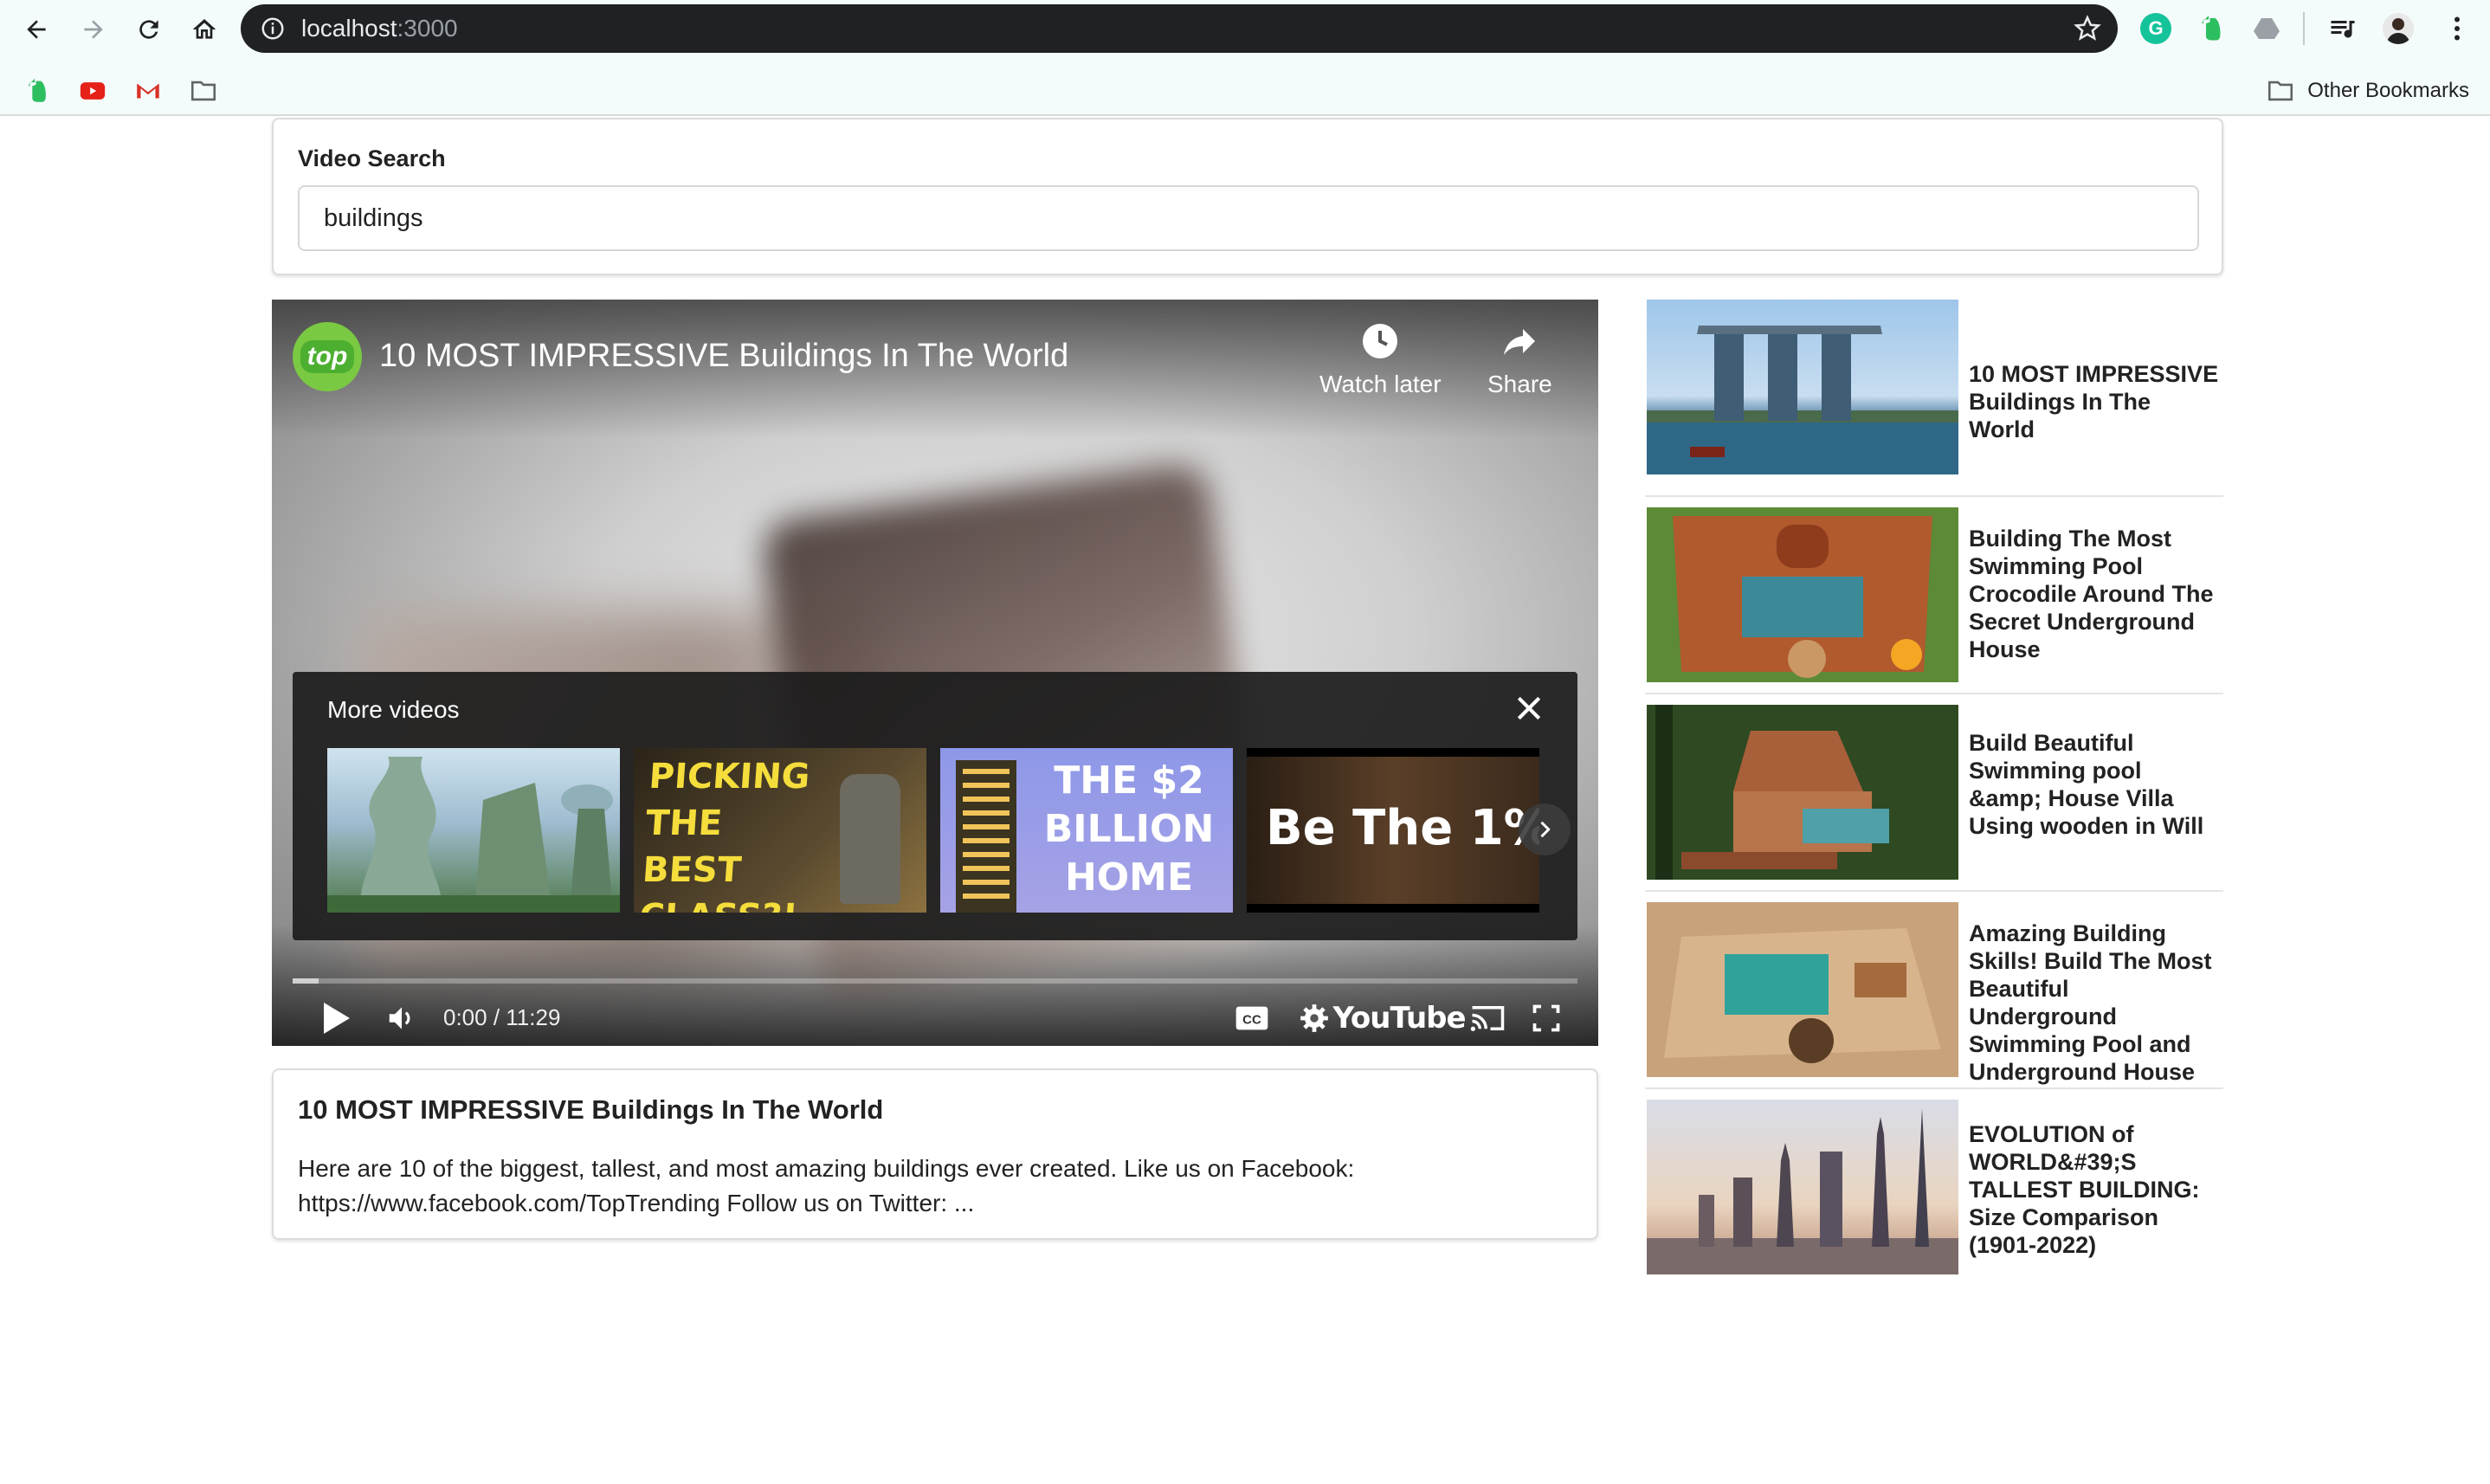 The height and width of the screenshot is (1484, 2490). I want to click on profile-avatar, so click(2398, 28).